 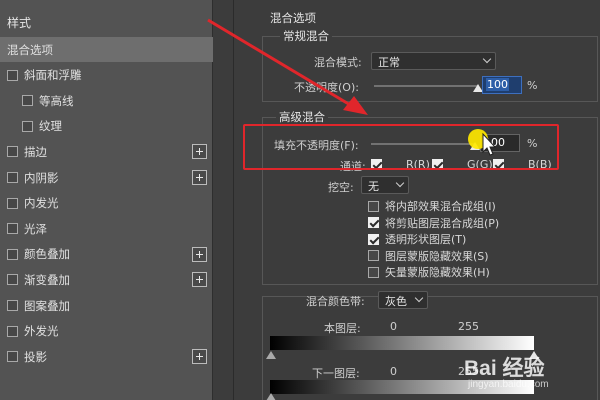 What do you see at coordinates (271, 355) in the screenshot?
I see `this-layer-low-handle` at bounding box center [271, 355].